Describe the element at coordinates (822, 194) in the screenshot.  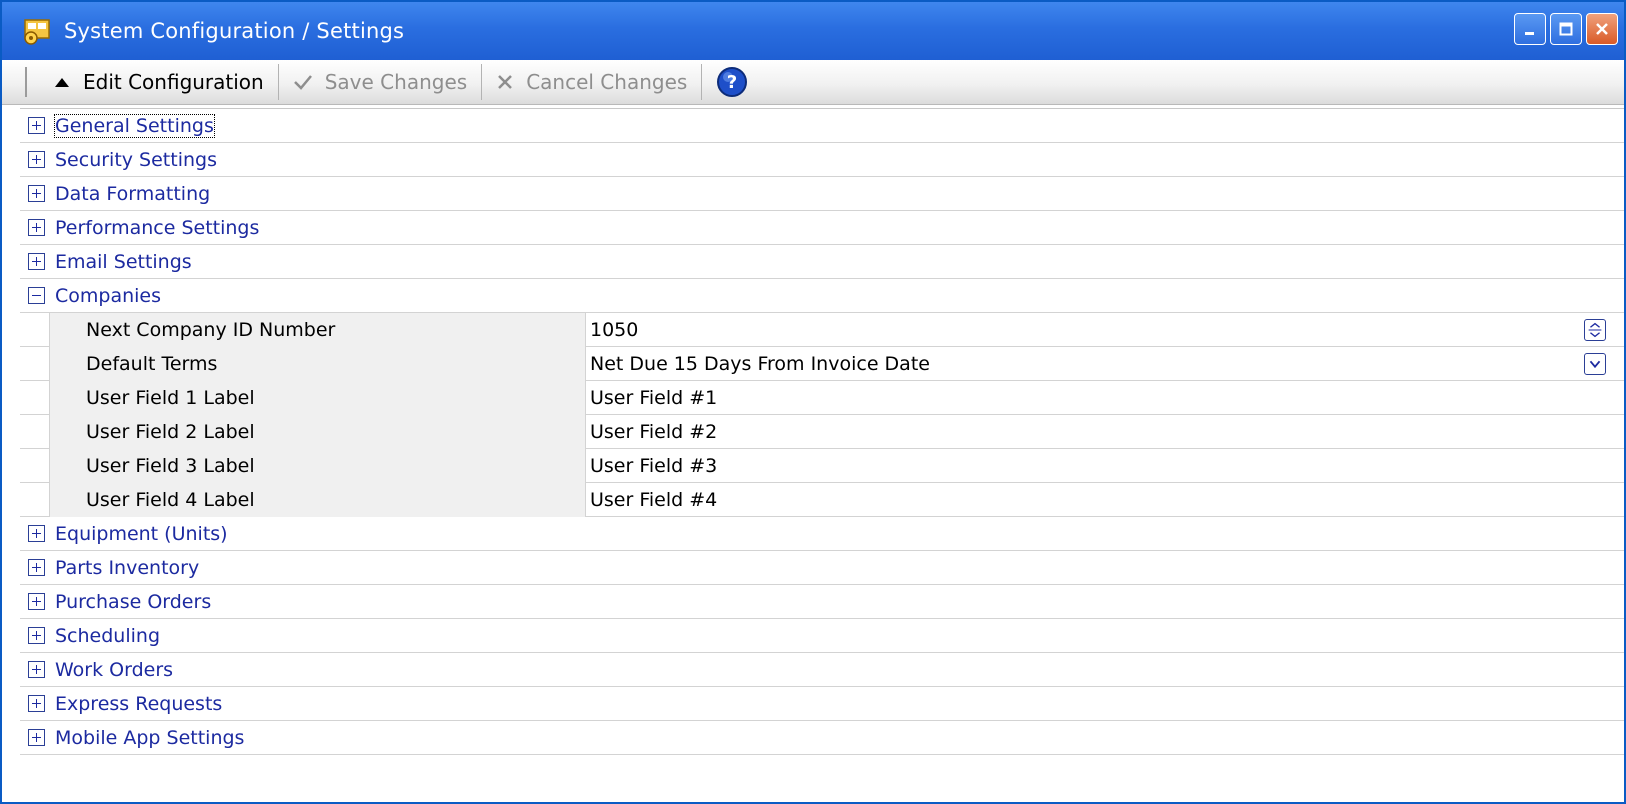
I see `category-row-data-formatting: Data Formatting` at that location.